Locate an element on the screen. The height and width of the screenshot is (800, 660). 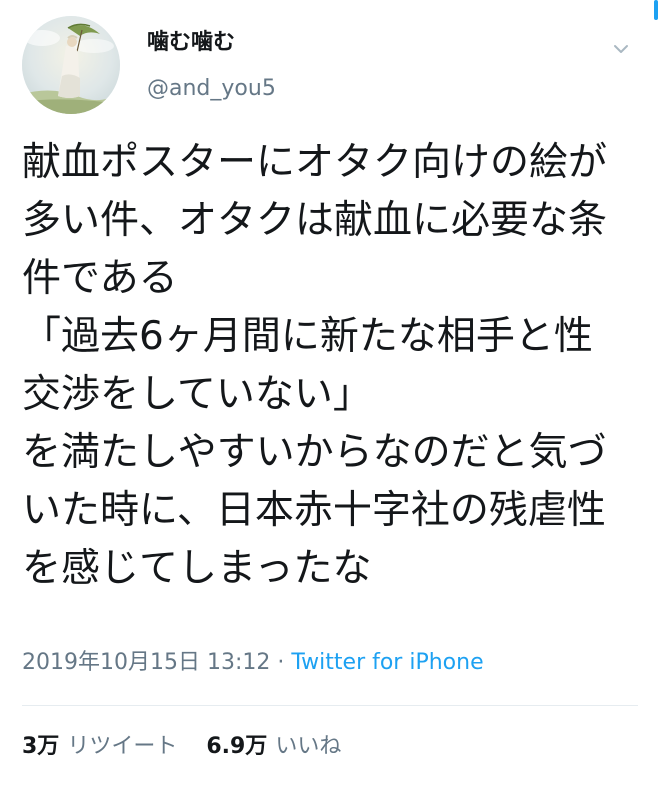
tweet-text-line: 交渉をしていない」 is located at coordinates (197, 394).